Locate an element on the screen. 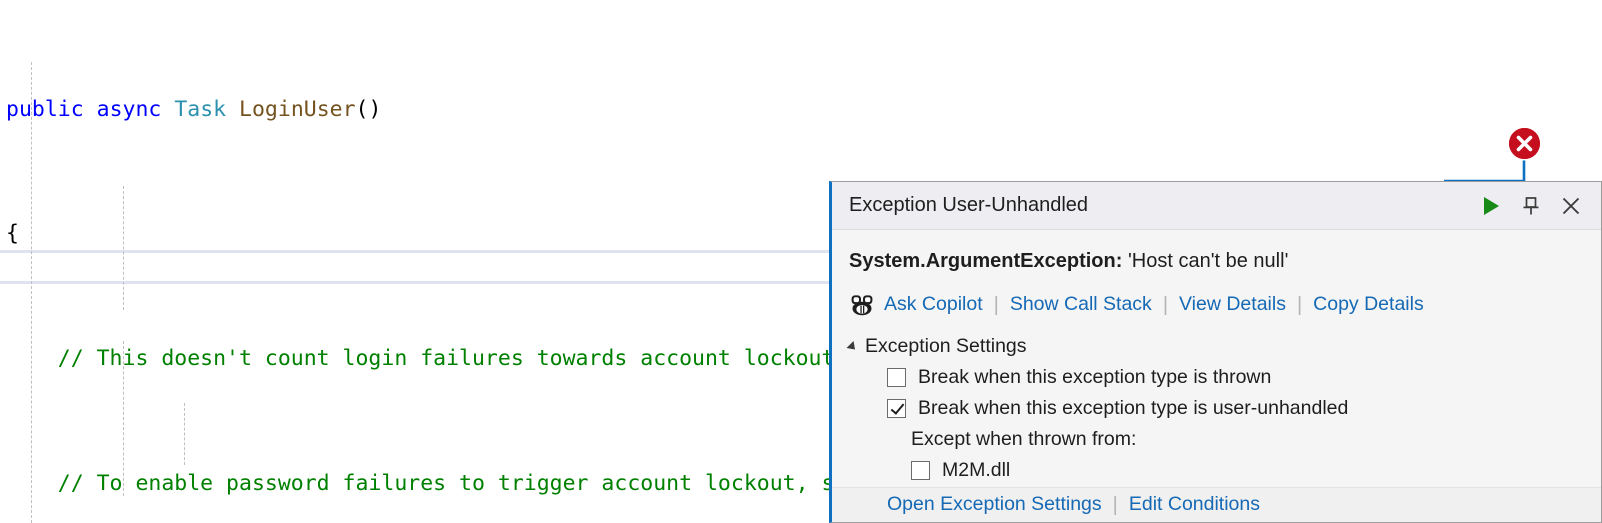 This screenshot has height=523, width=1602. break-when-thrown-label: Break when this exception type is thrown is located at coordinates (1095, 377).